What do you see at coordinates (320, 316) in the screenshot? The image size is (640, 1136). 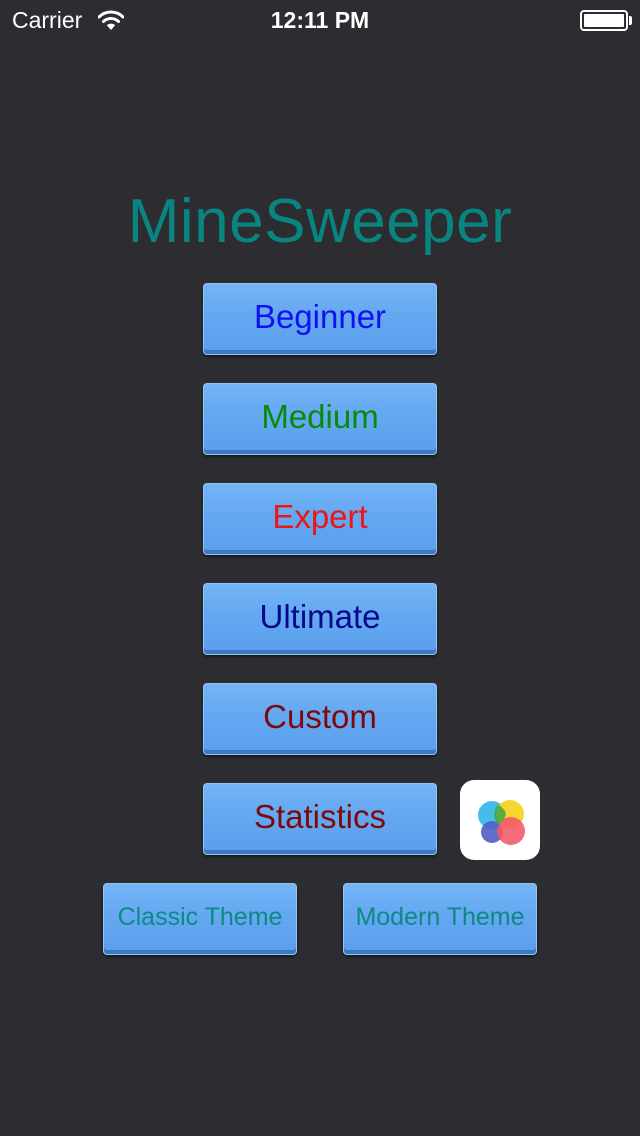 I see `beginner-label: Beginner` at bounding box center [320, 316].